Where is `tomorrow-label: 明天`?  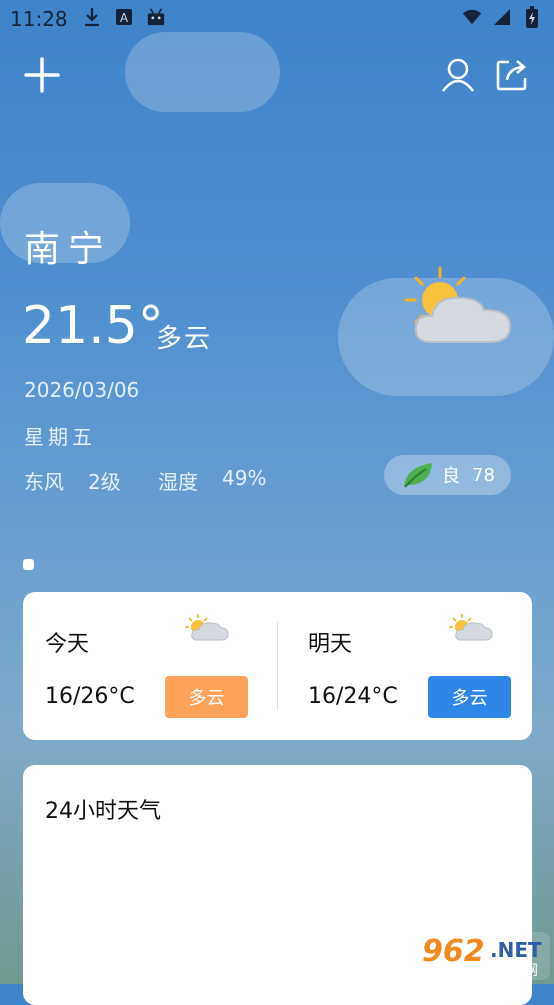 tomorrow-label: 明天 is located at coordinates (330, 644).